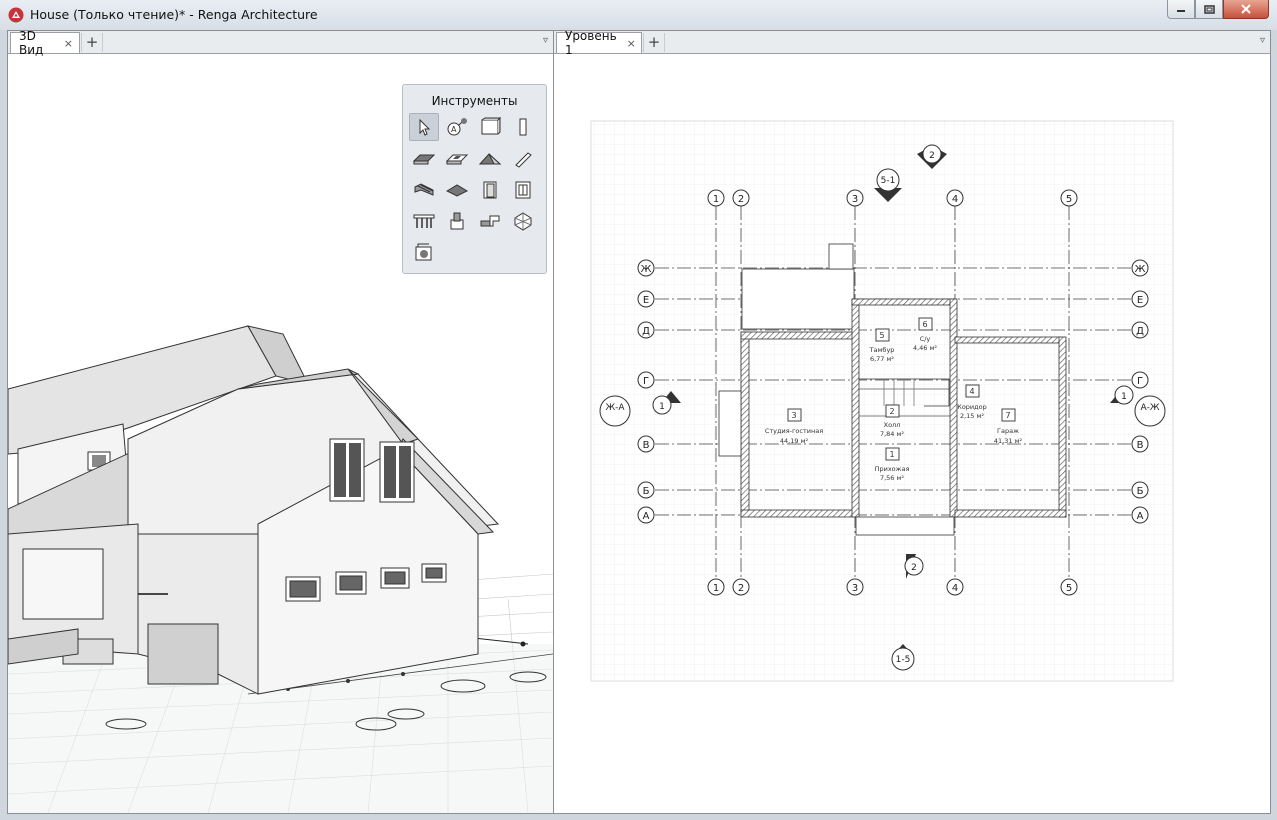 The image size is (1277, 820). Describe the element at coordinates (280, 43) in the screenshot. I see `view-3d-tabbar: 3D Вид × + ▿` at that location.